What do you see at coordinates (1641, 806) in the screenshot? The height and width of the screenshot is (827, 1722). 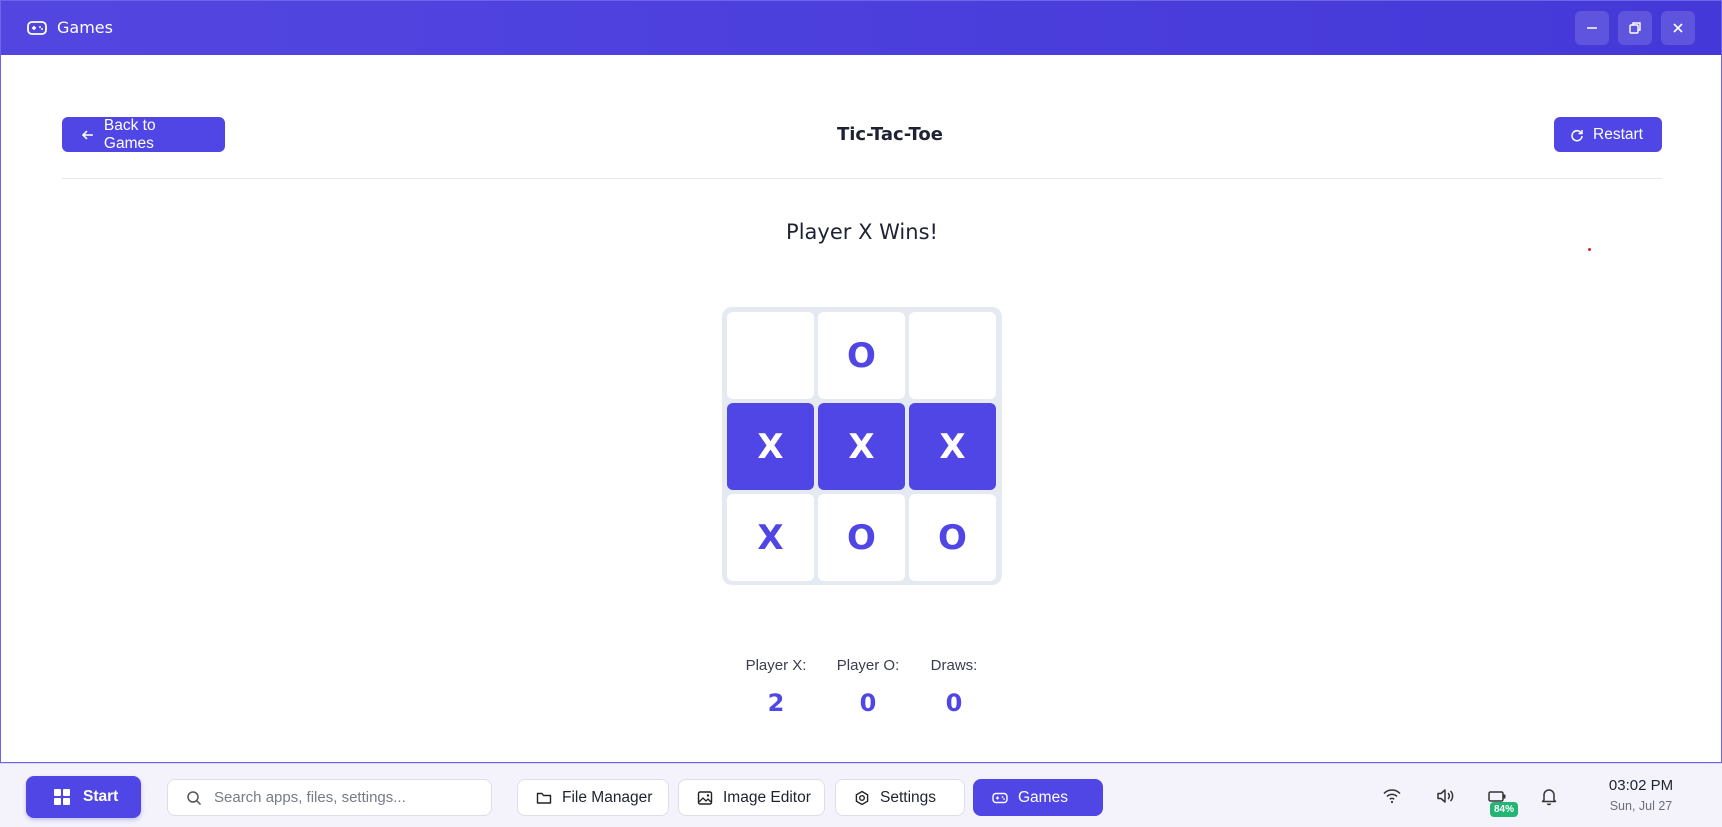 I see `clock-date: Sun, Jul 27` at bounding box center [1641, 806].